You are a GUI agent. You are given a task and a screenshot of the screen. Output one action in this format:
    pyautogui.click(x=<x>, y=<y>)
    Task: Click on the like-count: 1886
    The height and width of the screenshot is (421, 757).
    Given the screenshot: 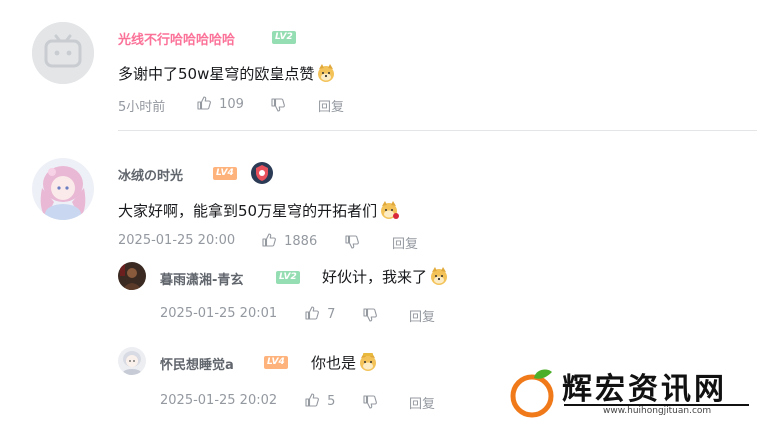 What is the action you would take?
    pyautogui.click(x=301, y=241)
    